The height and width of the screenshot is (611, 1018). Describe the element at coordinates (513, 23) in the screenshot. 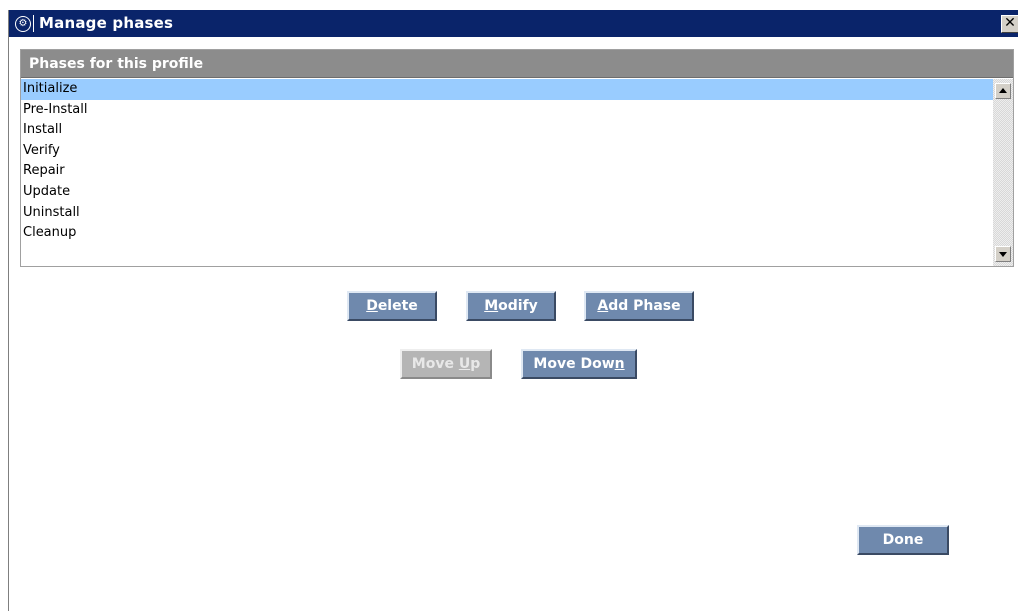

I see `title-bar: ⚙ Manage phases ✕` at that location.